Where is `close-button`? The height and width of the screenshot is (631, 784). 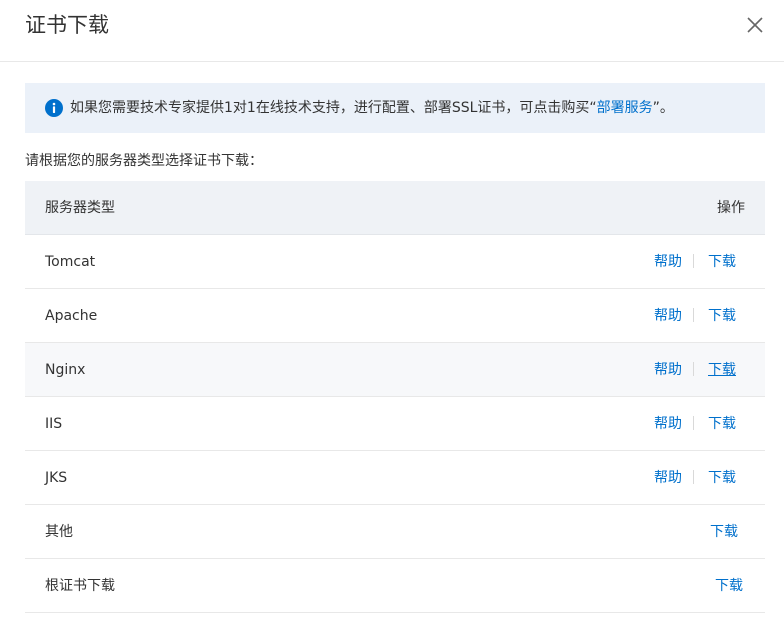
close-button is located at coordinates (755, 25).